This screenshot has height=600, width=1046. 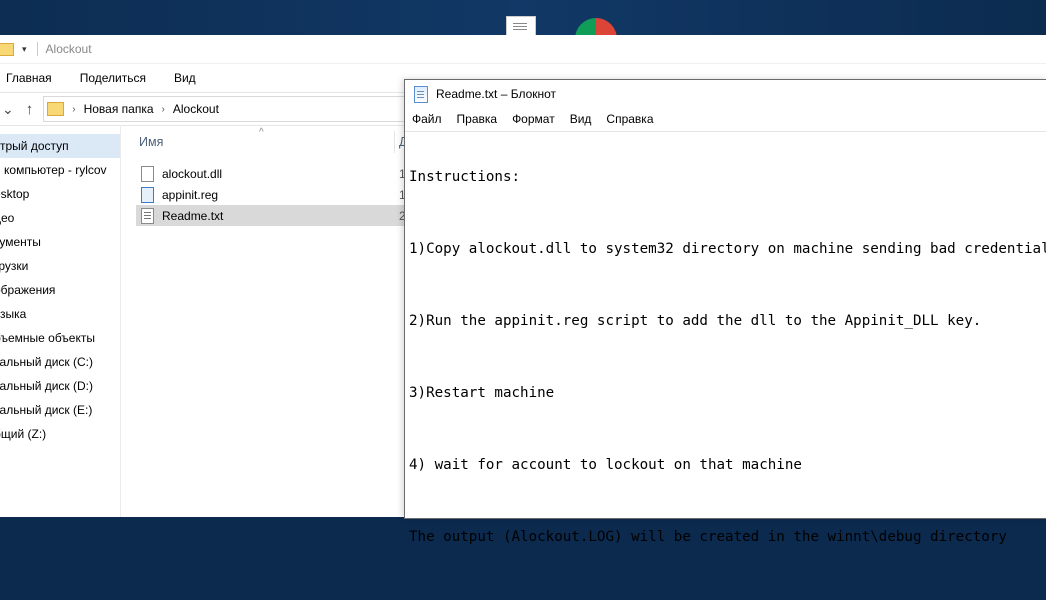 I want to click on nav-item-network: ь, so click(x=60, y=458).